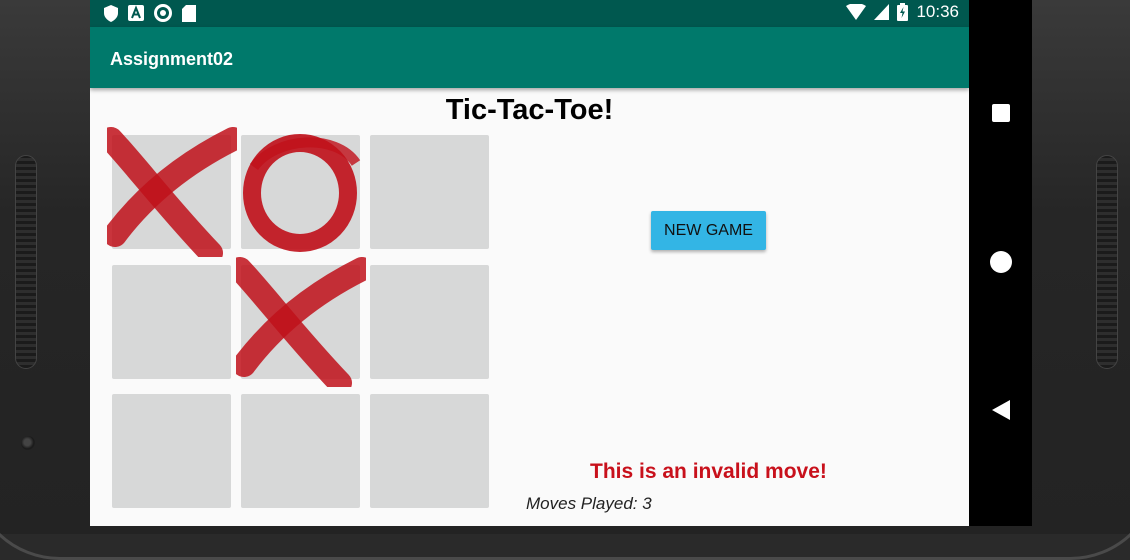 This screenshot has width=1130, height=560. Describe the element at coordinates (111, 13) in the screenshot. I see `shield-icon` at that location.